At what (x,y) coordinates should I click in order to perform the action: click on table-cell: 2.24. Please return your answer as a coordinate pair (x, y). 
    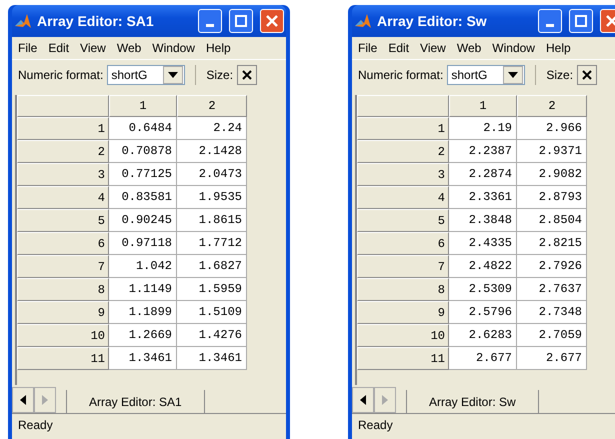
    Looking at the image, I should click on (212, 128).